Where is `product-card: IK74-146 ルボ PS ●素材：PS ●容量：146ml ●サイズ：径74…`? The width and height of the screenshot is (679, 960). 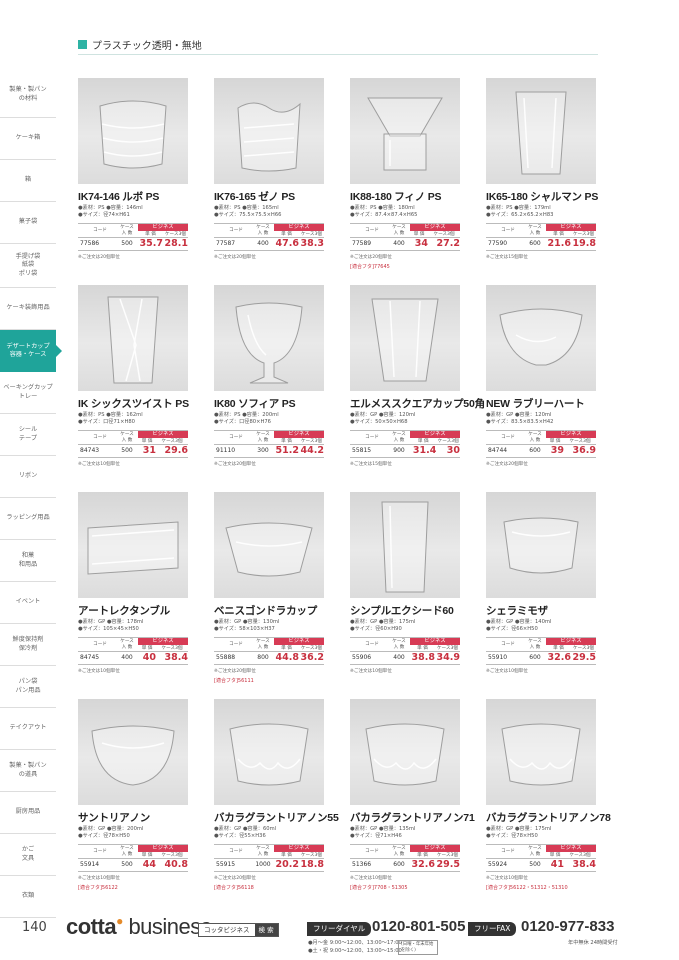 product-card: IK74-146 ルボ PS ●素材：PS ●容量：146ml ●サイズ：径74… is located at coordinates (134, 178).